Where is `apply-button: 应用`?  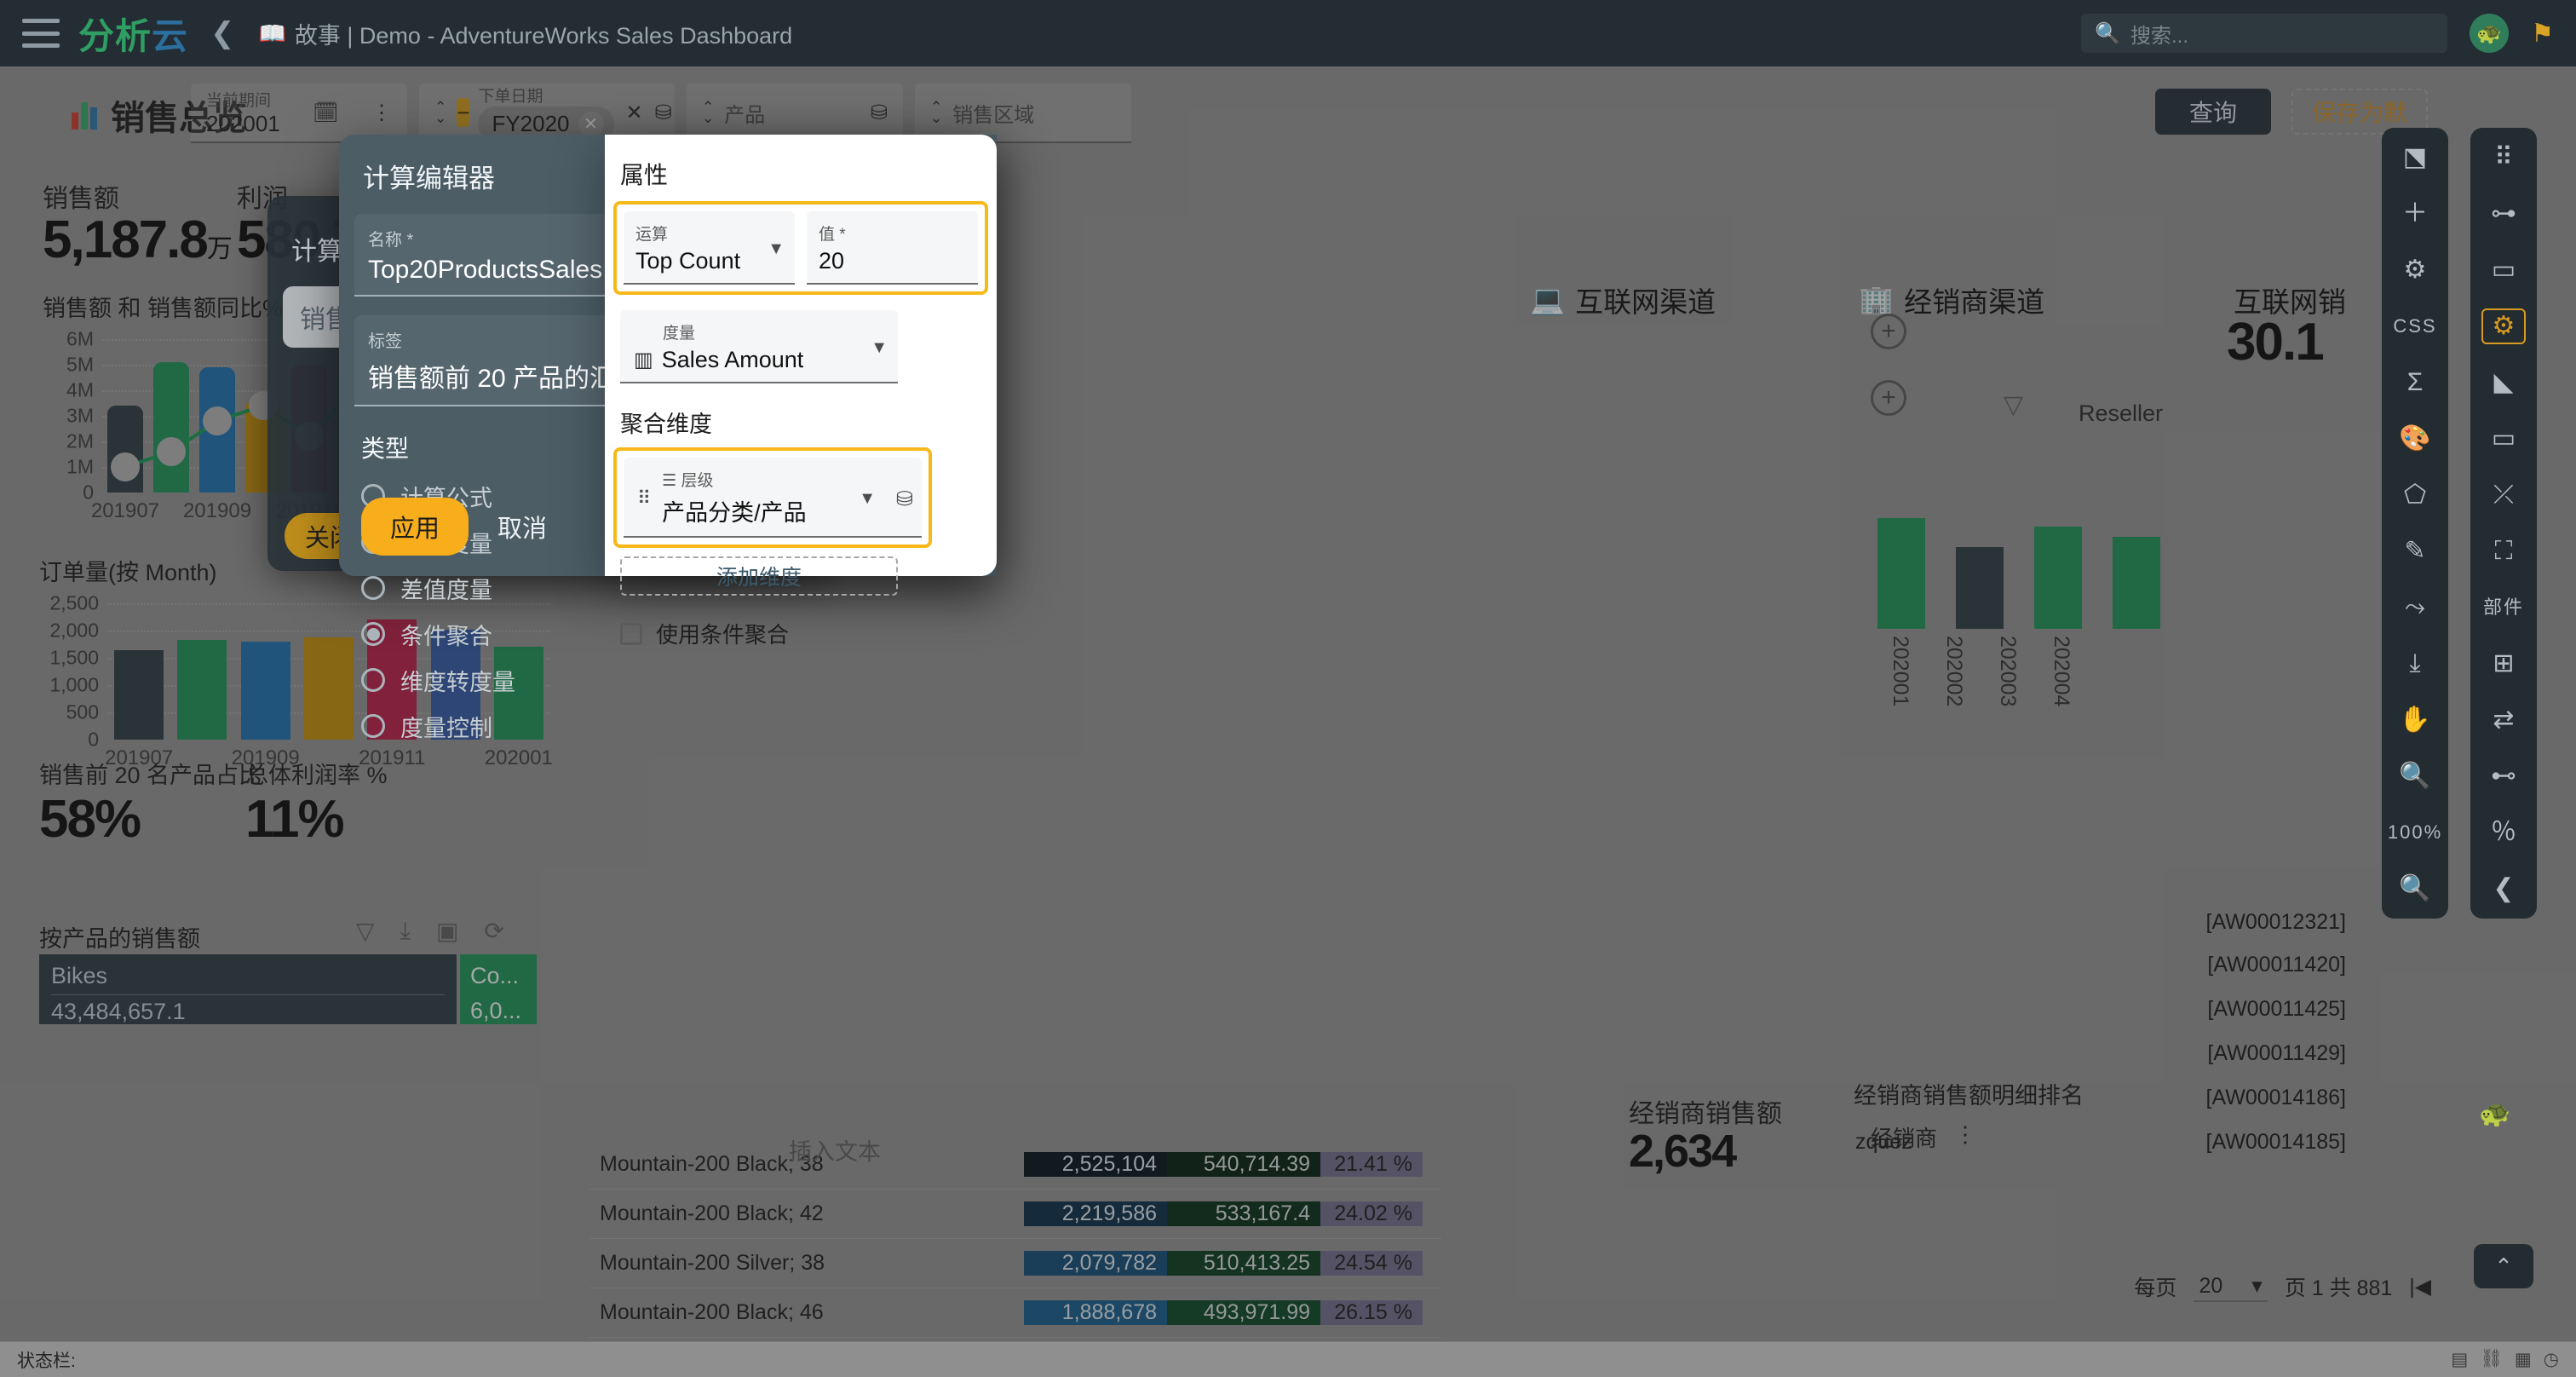 apply-button: 应用 is located at coordinates (415, 527).